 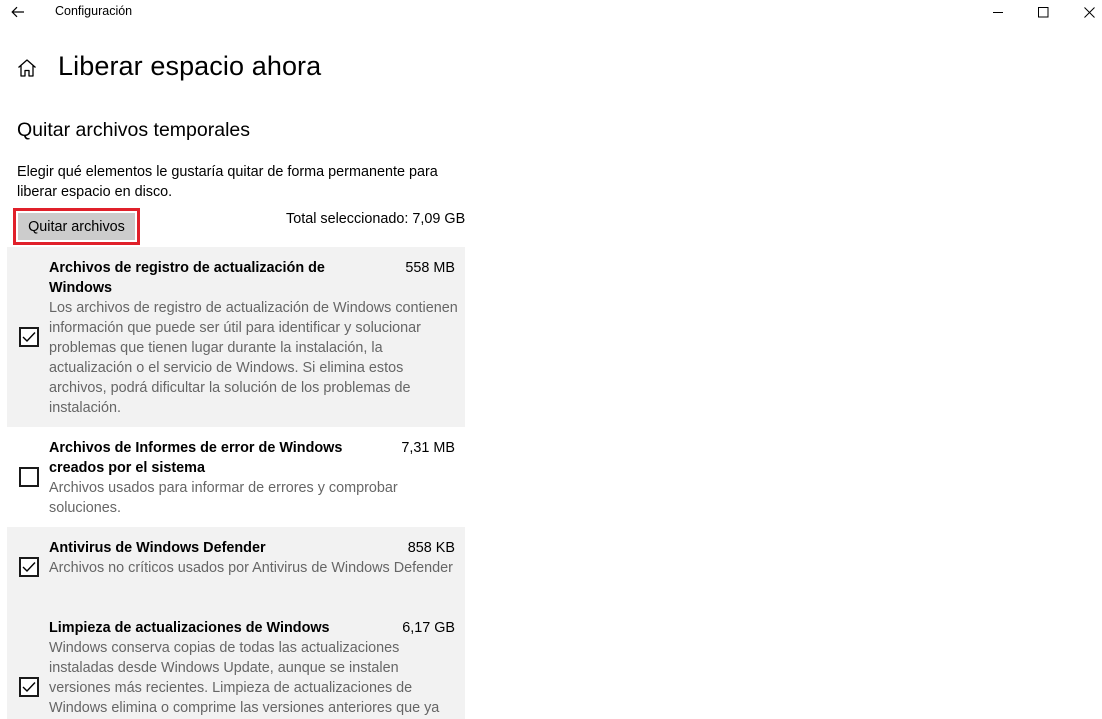 What do you see at coordinates (94, 11) in the screenshot?
I see `app-title: Configuración` at bounding box center [94, 11].